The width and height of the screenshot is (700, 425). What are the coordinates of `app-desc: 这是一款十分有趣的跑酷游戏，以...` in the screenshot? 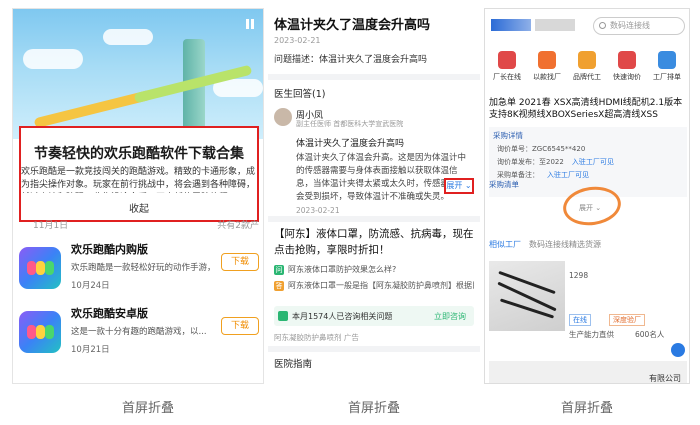 It's located at (139, 332).